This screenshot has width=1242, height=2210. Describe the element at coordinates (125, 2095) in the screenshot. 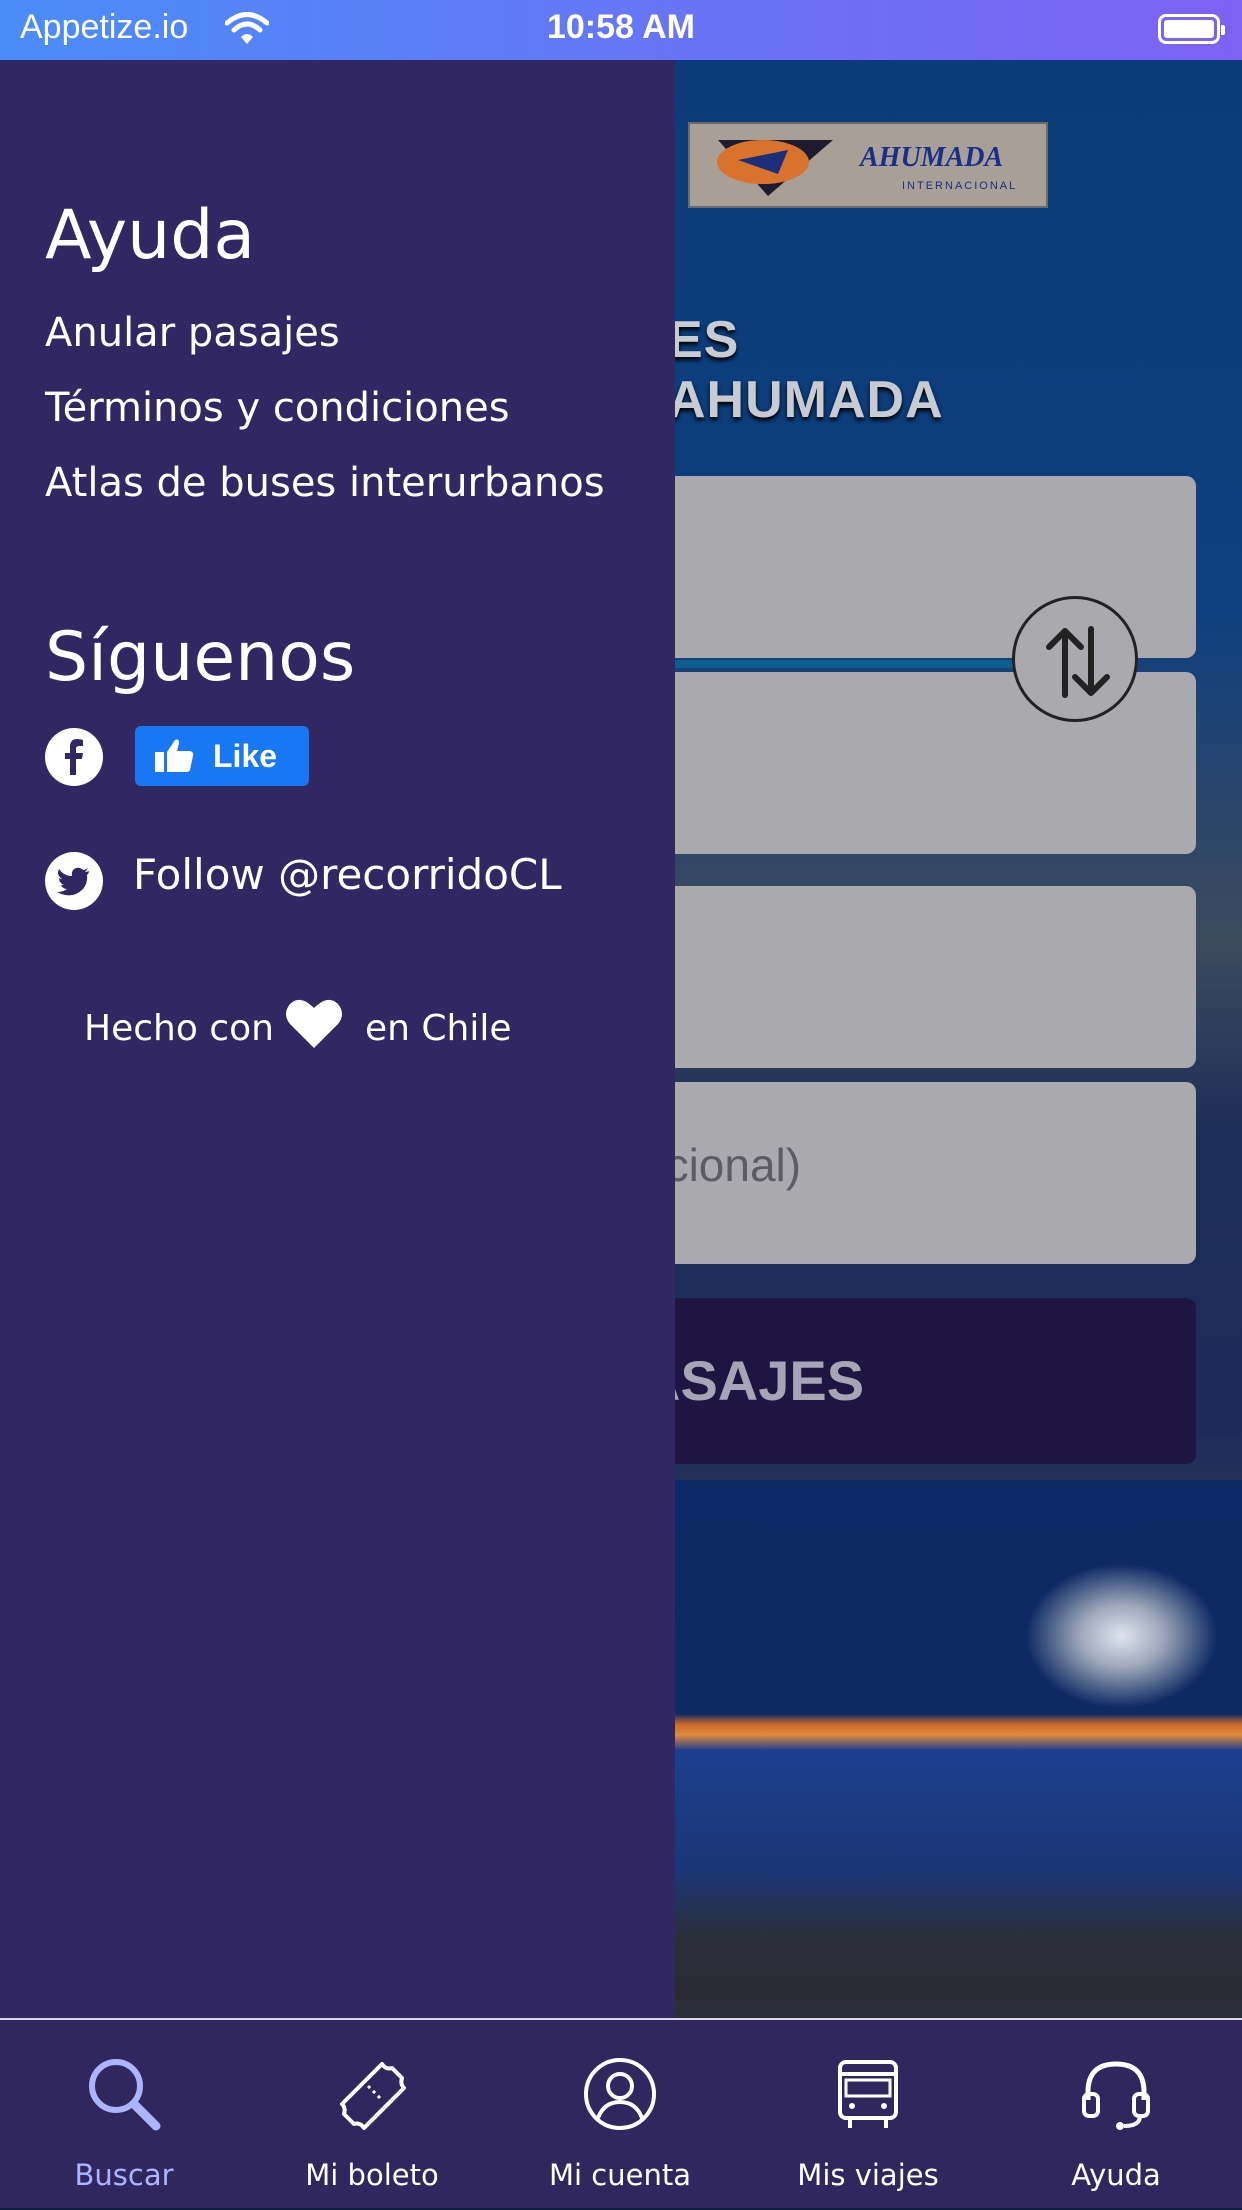

I see `search-icon` at that location.